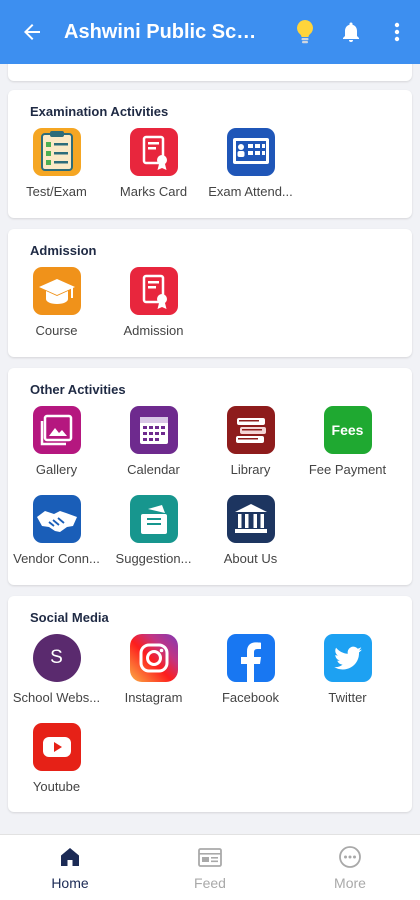 The image size is (420, 900). I want to click on gallery-icon, so click(56, 430).